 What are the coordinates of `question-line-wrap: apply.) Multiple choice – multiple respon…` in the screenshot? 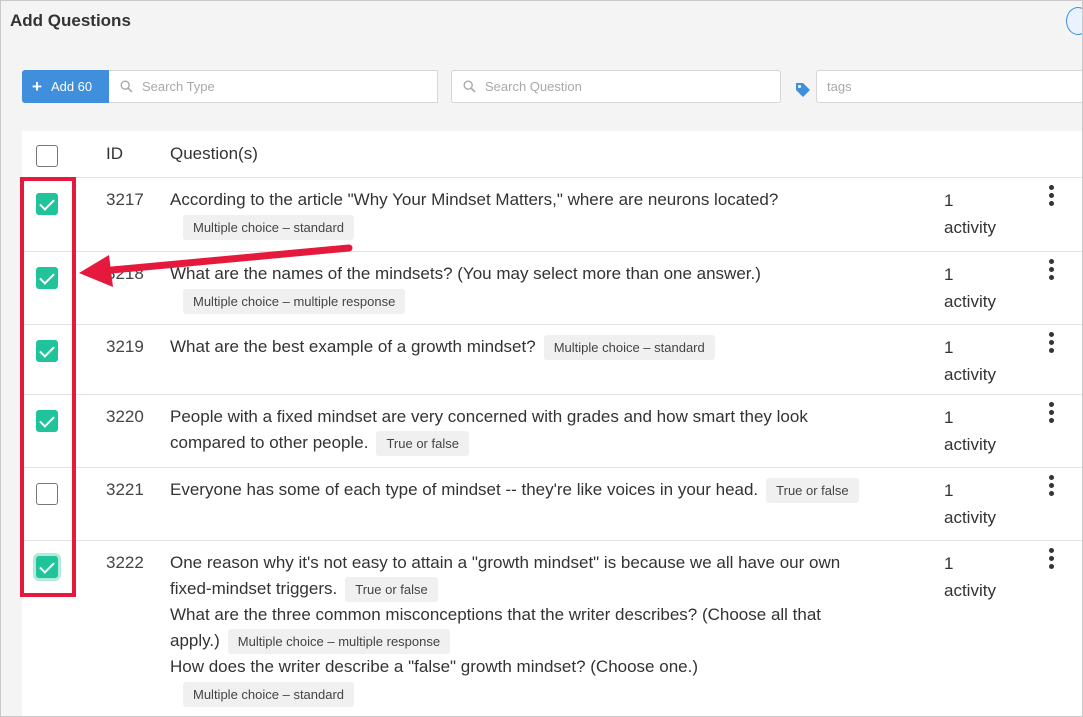 It's located at (520, 641).